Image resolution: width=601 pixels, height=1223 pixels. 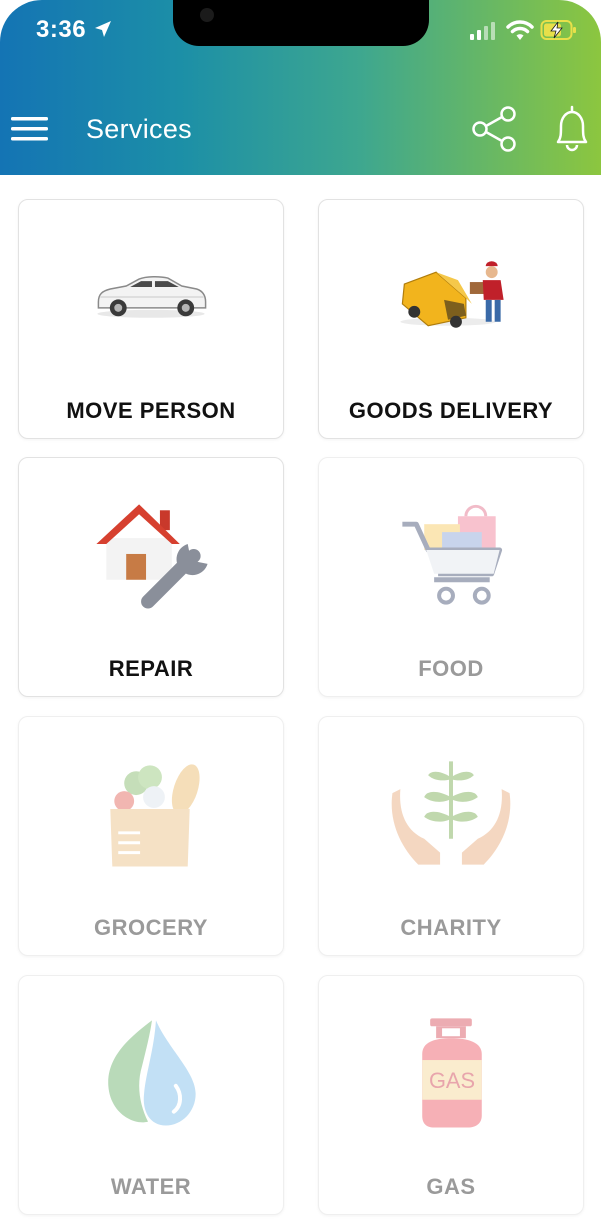 I want to click on service-card-grocery: GROCERY, so click(x=151, y=836).